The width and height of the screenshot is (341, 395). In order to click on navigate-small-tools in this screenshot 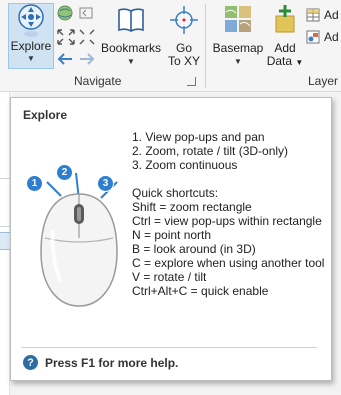, I will do `click(76, 36)`.